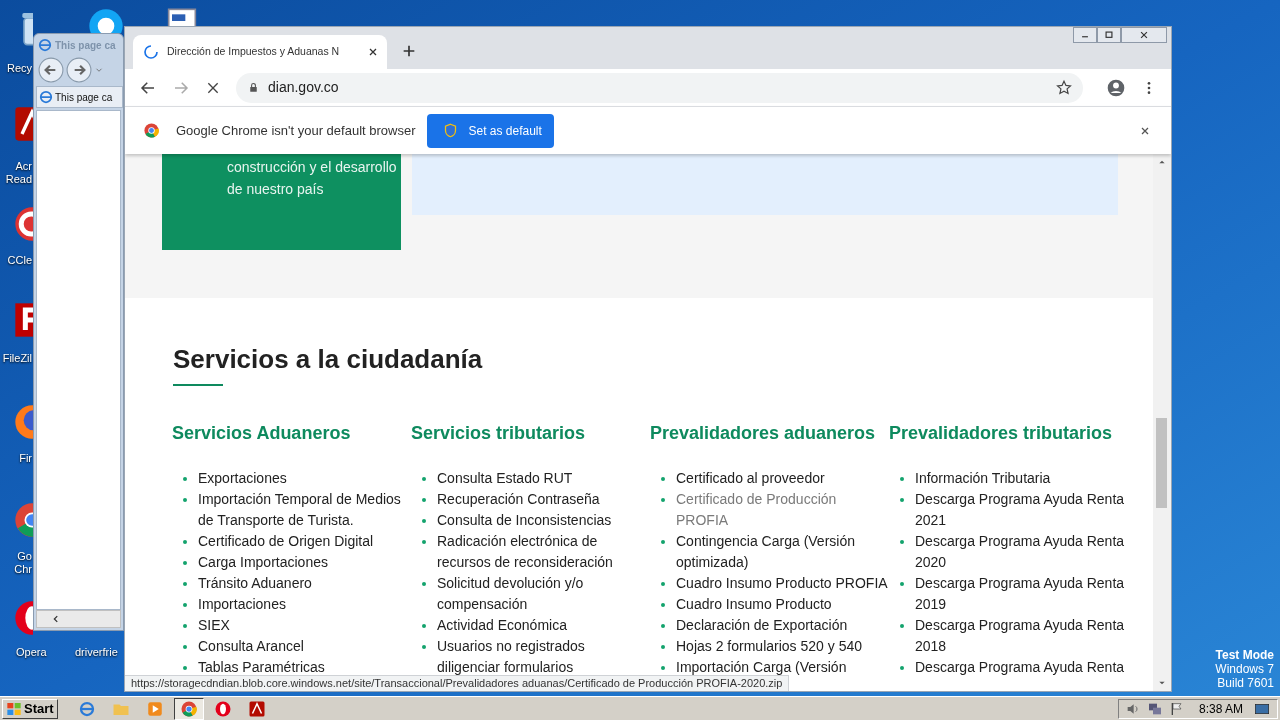  What do you see at coordinates (782, 625) in the screenshot?
I see `service-link: Declaración de Exportación` at bounding box center [782, 625].